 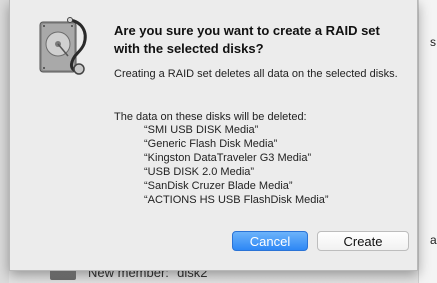 What do you see at coordinates (199, 172) in the screenshot?
I see `list-item: “USB DISK 2.0 Media”` at bounding box center [199, 172].